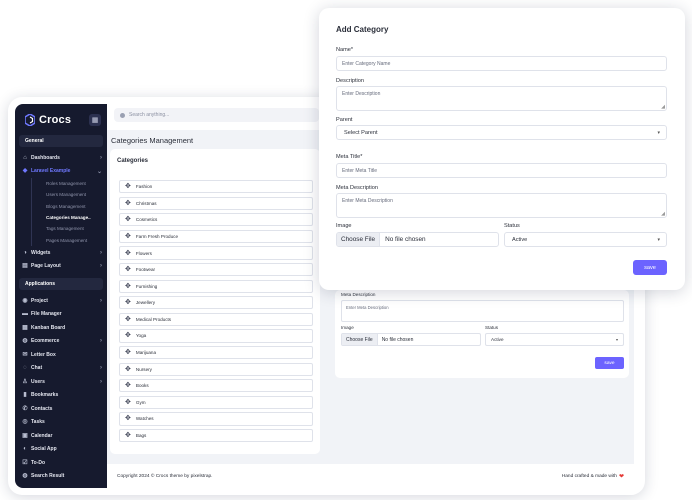  Describe the element at coordinates (361, 132) in the screenshot. I see `parent-value: Select Parent` at that location.